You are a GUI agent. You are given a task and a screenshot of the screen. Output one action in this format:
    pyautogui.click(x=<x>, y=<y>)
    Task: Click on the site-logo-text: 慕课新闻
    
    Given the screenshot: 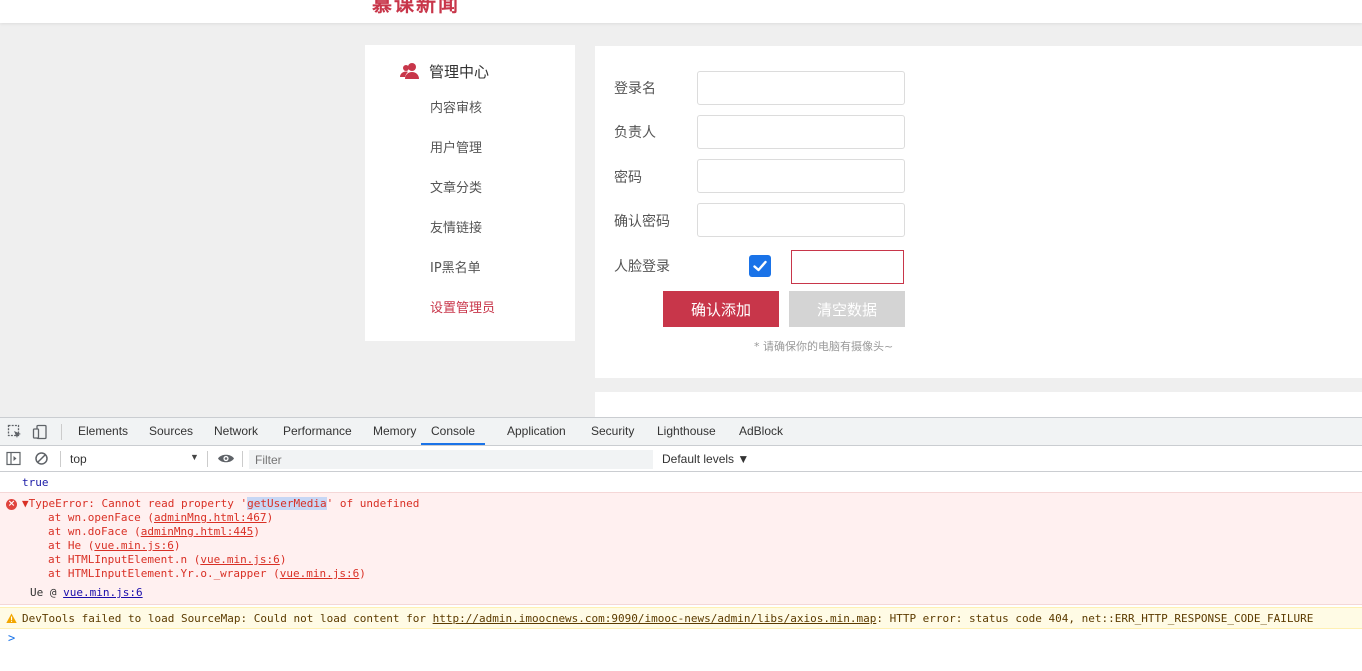 What is the action you would take?
    pyautogui.click(x=416, y=8)
    